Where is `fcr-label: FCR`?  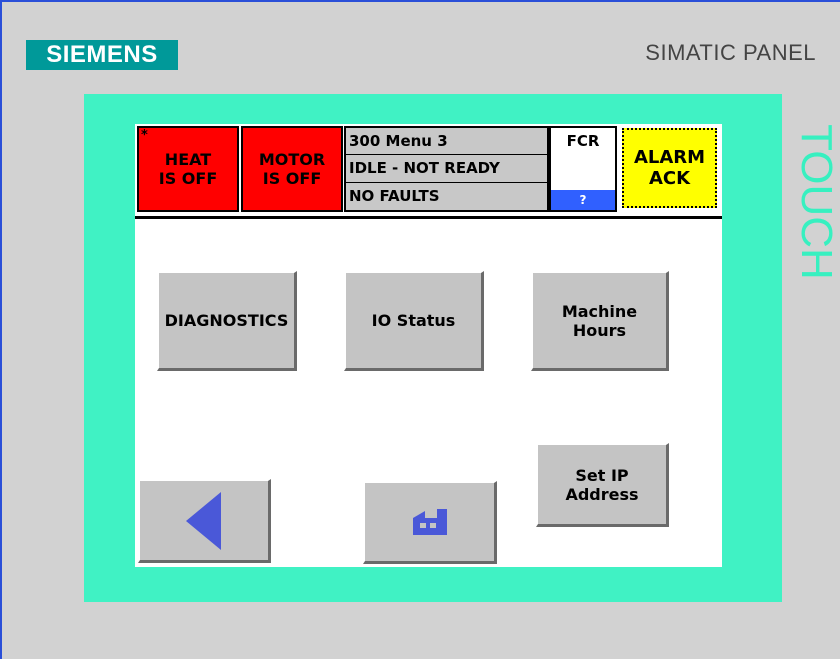
fcr-label: FCR is located at coordinates (583, 141).